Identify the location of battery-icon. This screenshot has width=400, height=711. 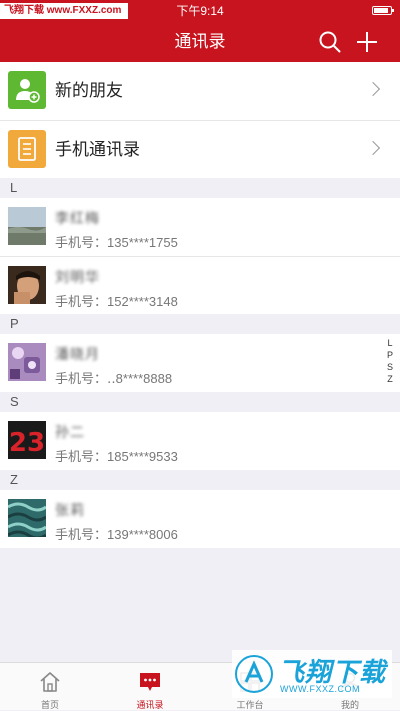
(383, 10).